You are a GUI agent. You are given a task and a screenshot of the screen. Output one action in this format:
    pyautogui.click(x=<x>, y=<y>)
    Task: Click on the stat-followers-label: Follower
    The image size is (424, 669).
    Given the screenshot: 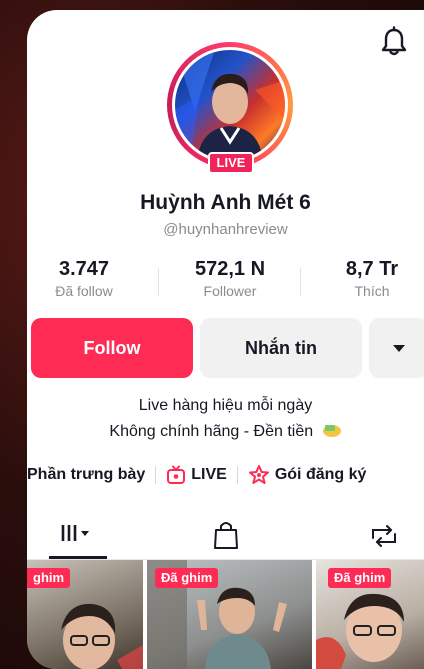 What is the action you would take?
    pyautogui.click(x=230, y=291)
    